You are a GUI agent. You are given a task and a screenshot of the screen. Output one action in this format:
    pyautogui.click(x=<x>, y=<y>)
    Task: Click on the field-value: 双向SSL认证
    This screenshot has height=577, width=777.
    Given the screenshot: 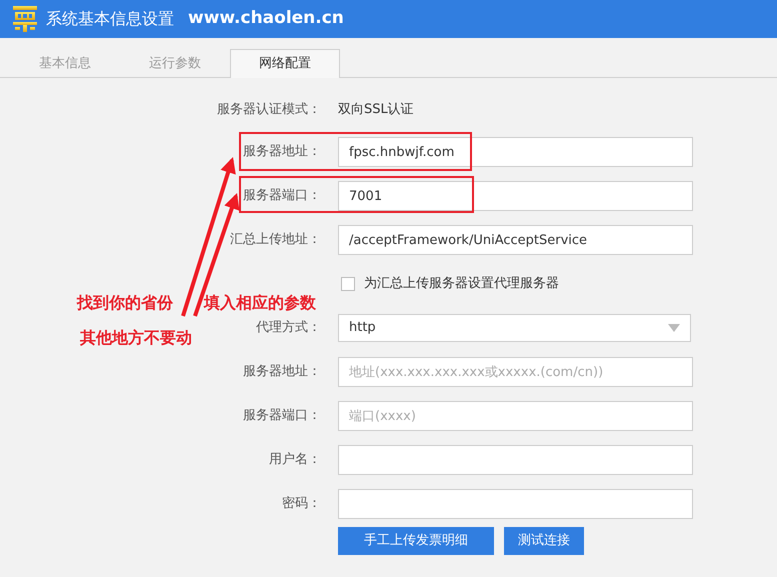 What is the action you would take?
    pyautogui.click(x=376, y=110)
    